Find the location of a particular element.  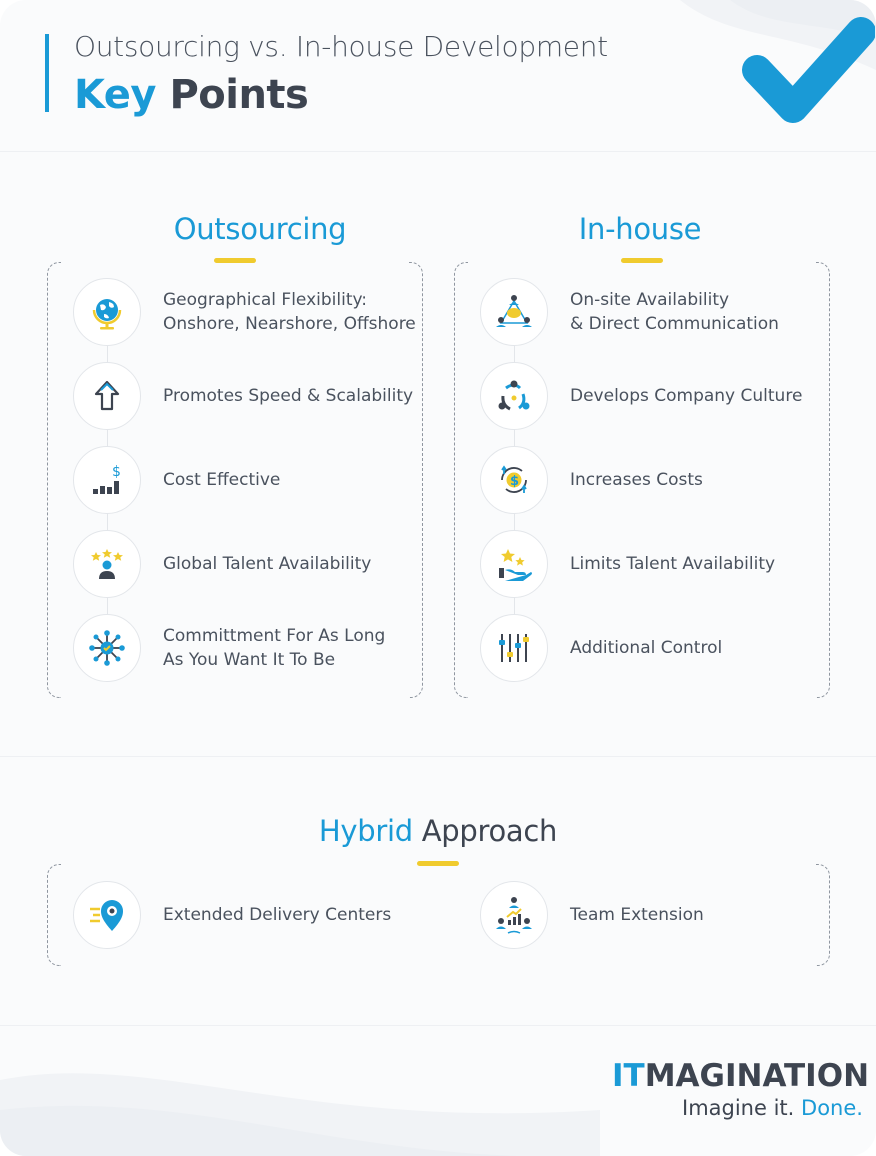

hybrid-title: Hybrid Approach is located at coordinates (438, 831).